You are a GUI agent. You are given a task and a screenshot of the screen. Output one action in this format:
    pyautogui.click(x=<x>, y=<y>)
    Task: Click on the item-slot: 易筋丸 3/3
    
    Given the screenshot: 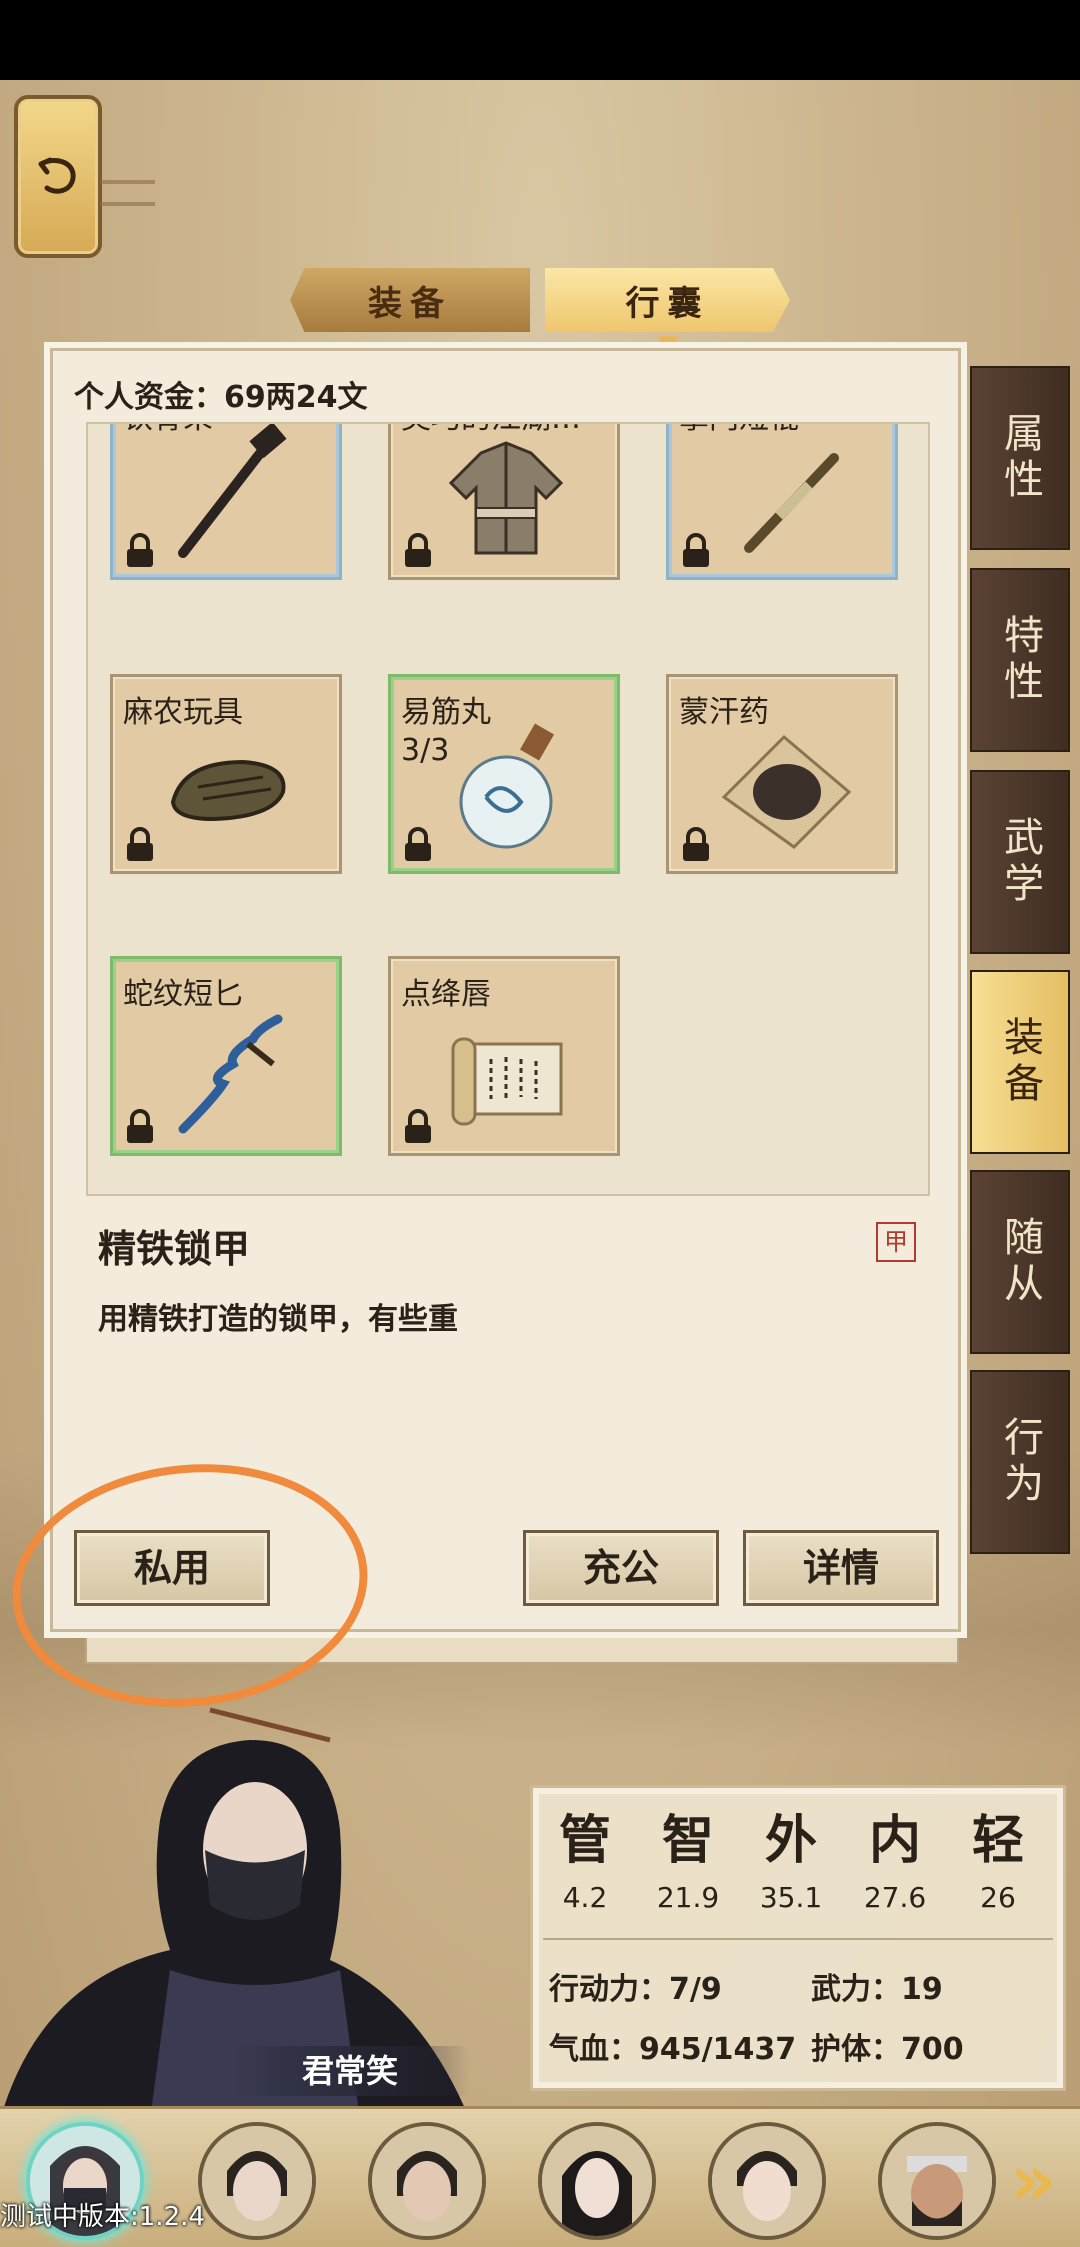 What is the action you would take?
    pyautogui.click(x=504, y=774)
    